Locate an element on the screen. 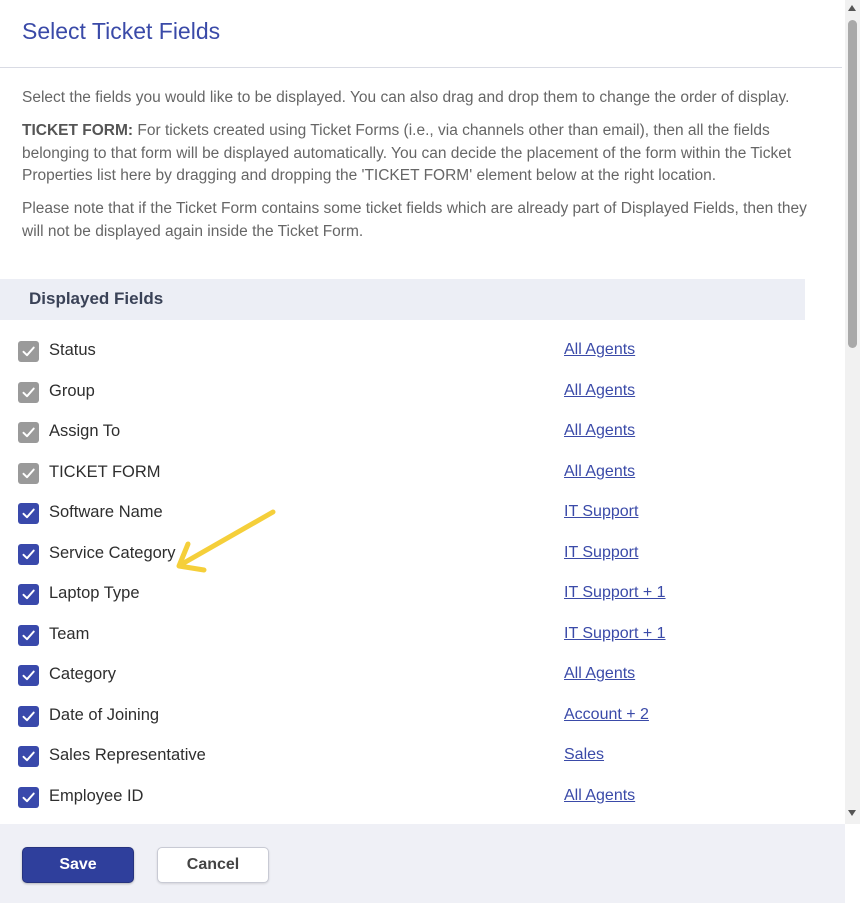  field-row: TICKET FORM All Agents is located at coordinates (402, 473).